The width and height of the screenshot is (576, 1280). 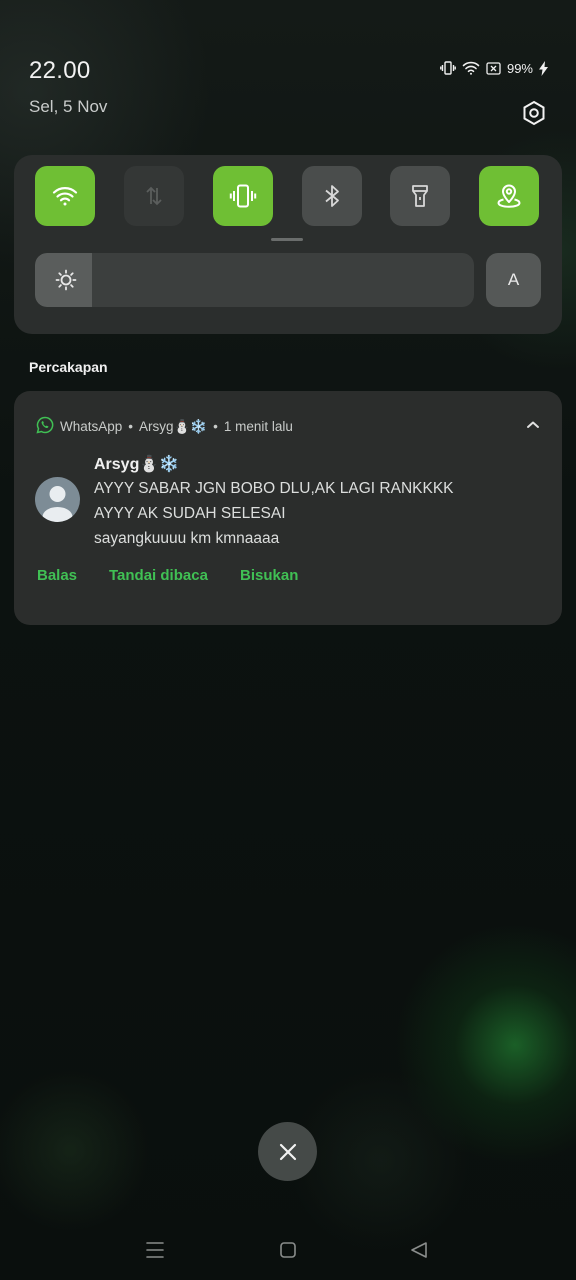 What do you see at coordinates (45, 426) in the screenshot?
I see `whatsapp-icon` at bounding box center [45, 426].